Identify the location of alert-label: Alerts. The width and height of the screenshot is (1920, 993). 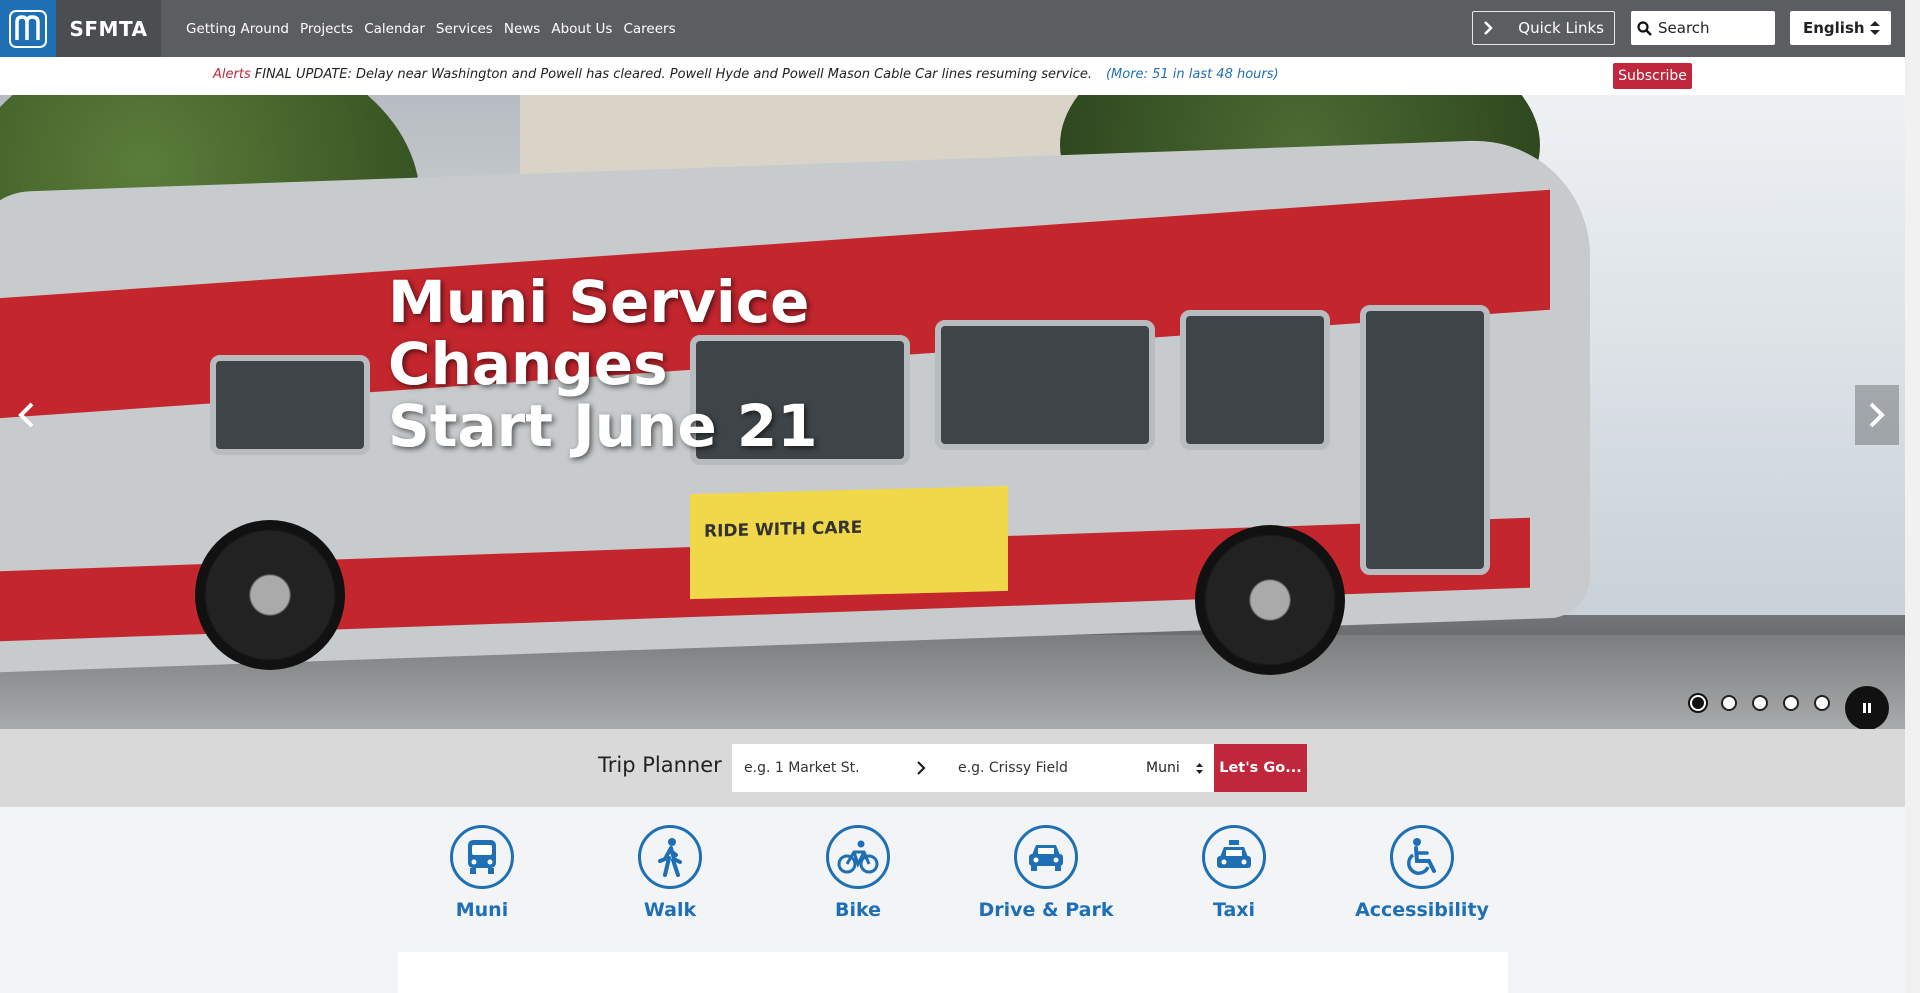
(232, 74).